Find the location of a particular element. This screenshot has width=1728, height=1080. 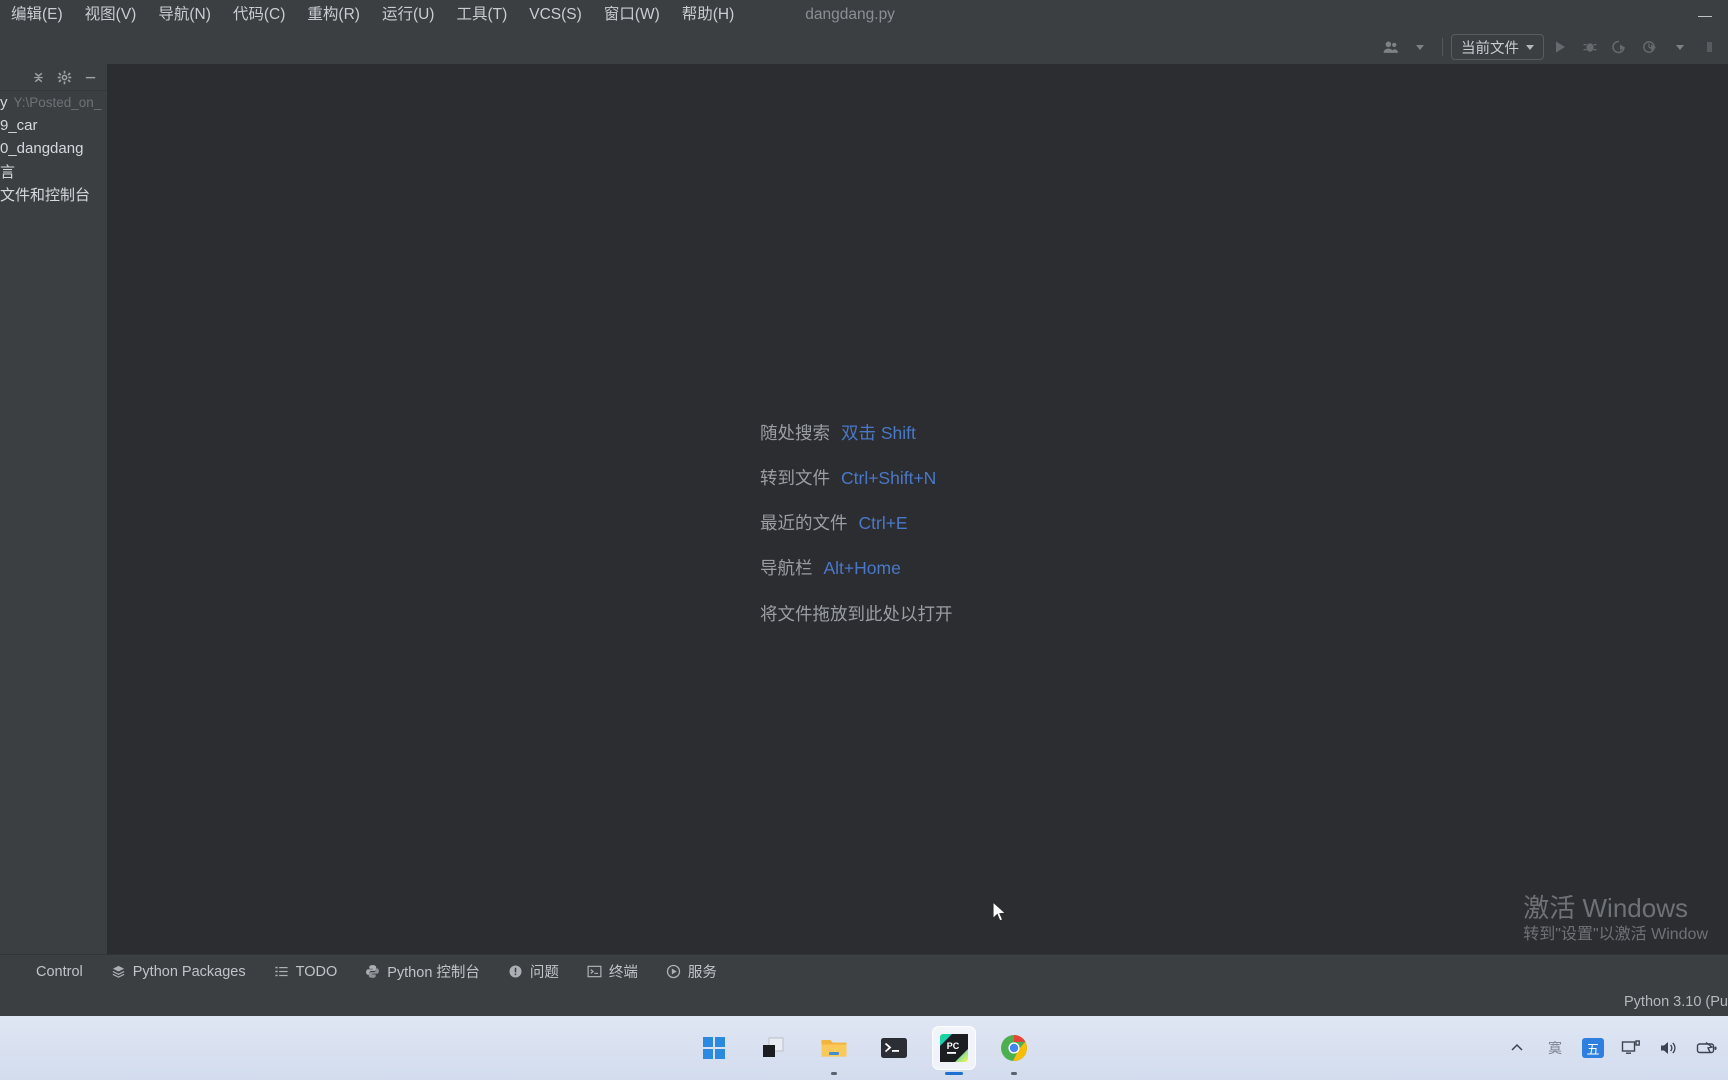

menu-item-view: 视图(V) is located at coordinates (111, 15).